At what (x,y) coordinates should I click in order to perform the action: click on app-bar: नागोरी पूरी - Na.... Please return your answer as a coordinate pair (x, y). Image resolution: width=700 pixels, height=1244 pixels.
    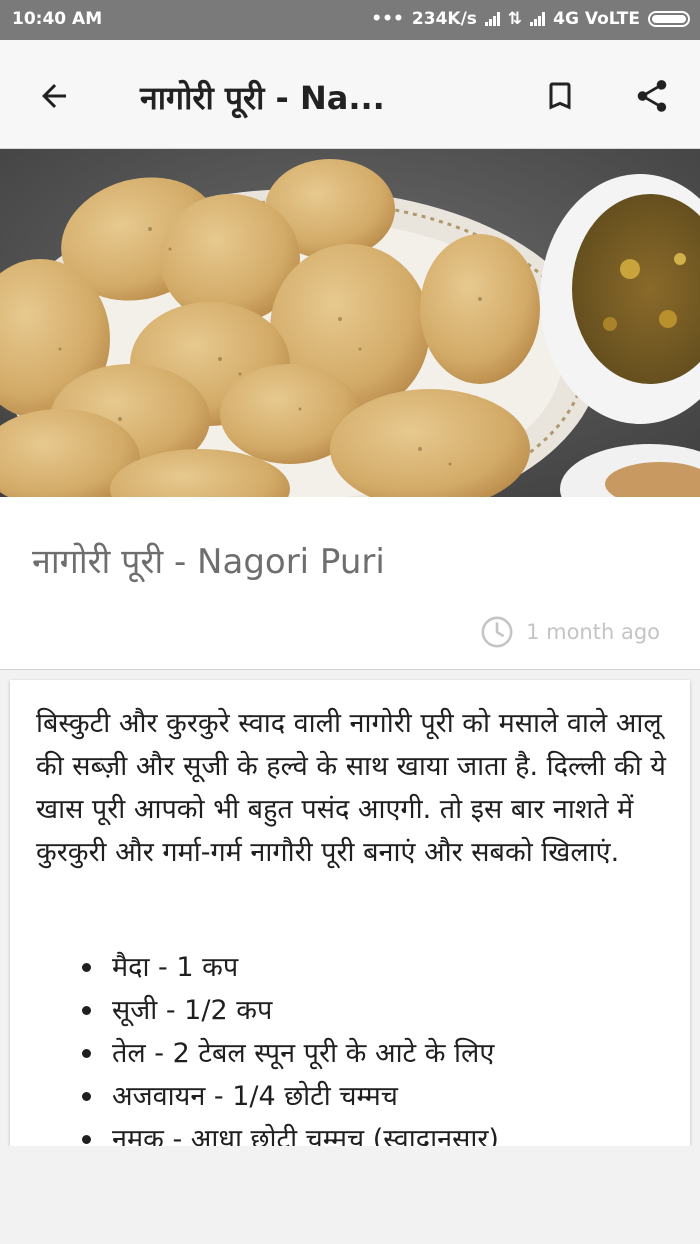
    Looking at the image, I should click on (350, 94).